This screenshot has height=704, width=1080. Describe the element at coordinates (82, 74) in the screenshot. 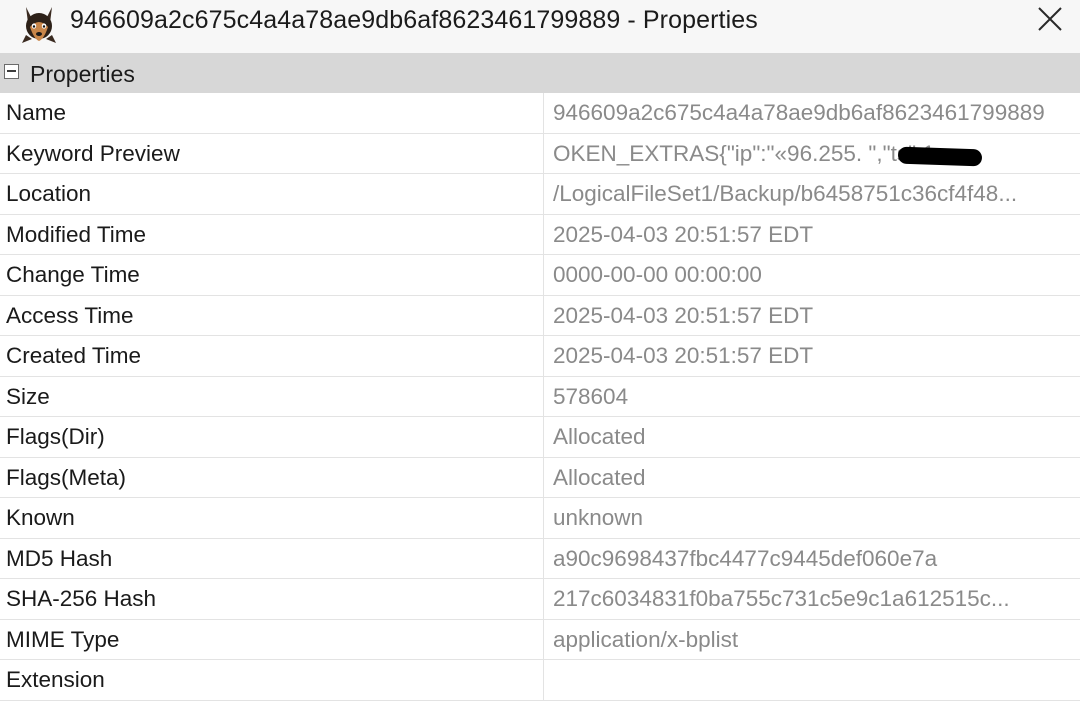

I see `section-title: Properties` at that location.